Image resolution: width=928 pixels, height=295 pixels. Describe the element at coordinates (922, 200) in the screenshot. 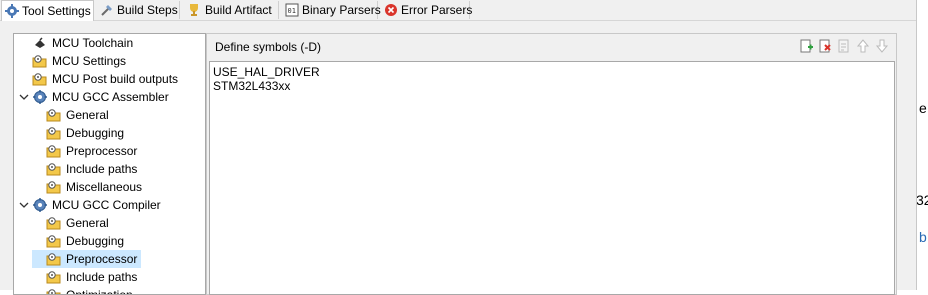

I see `edge-fragment: 32` at that location.